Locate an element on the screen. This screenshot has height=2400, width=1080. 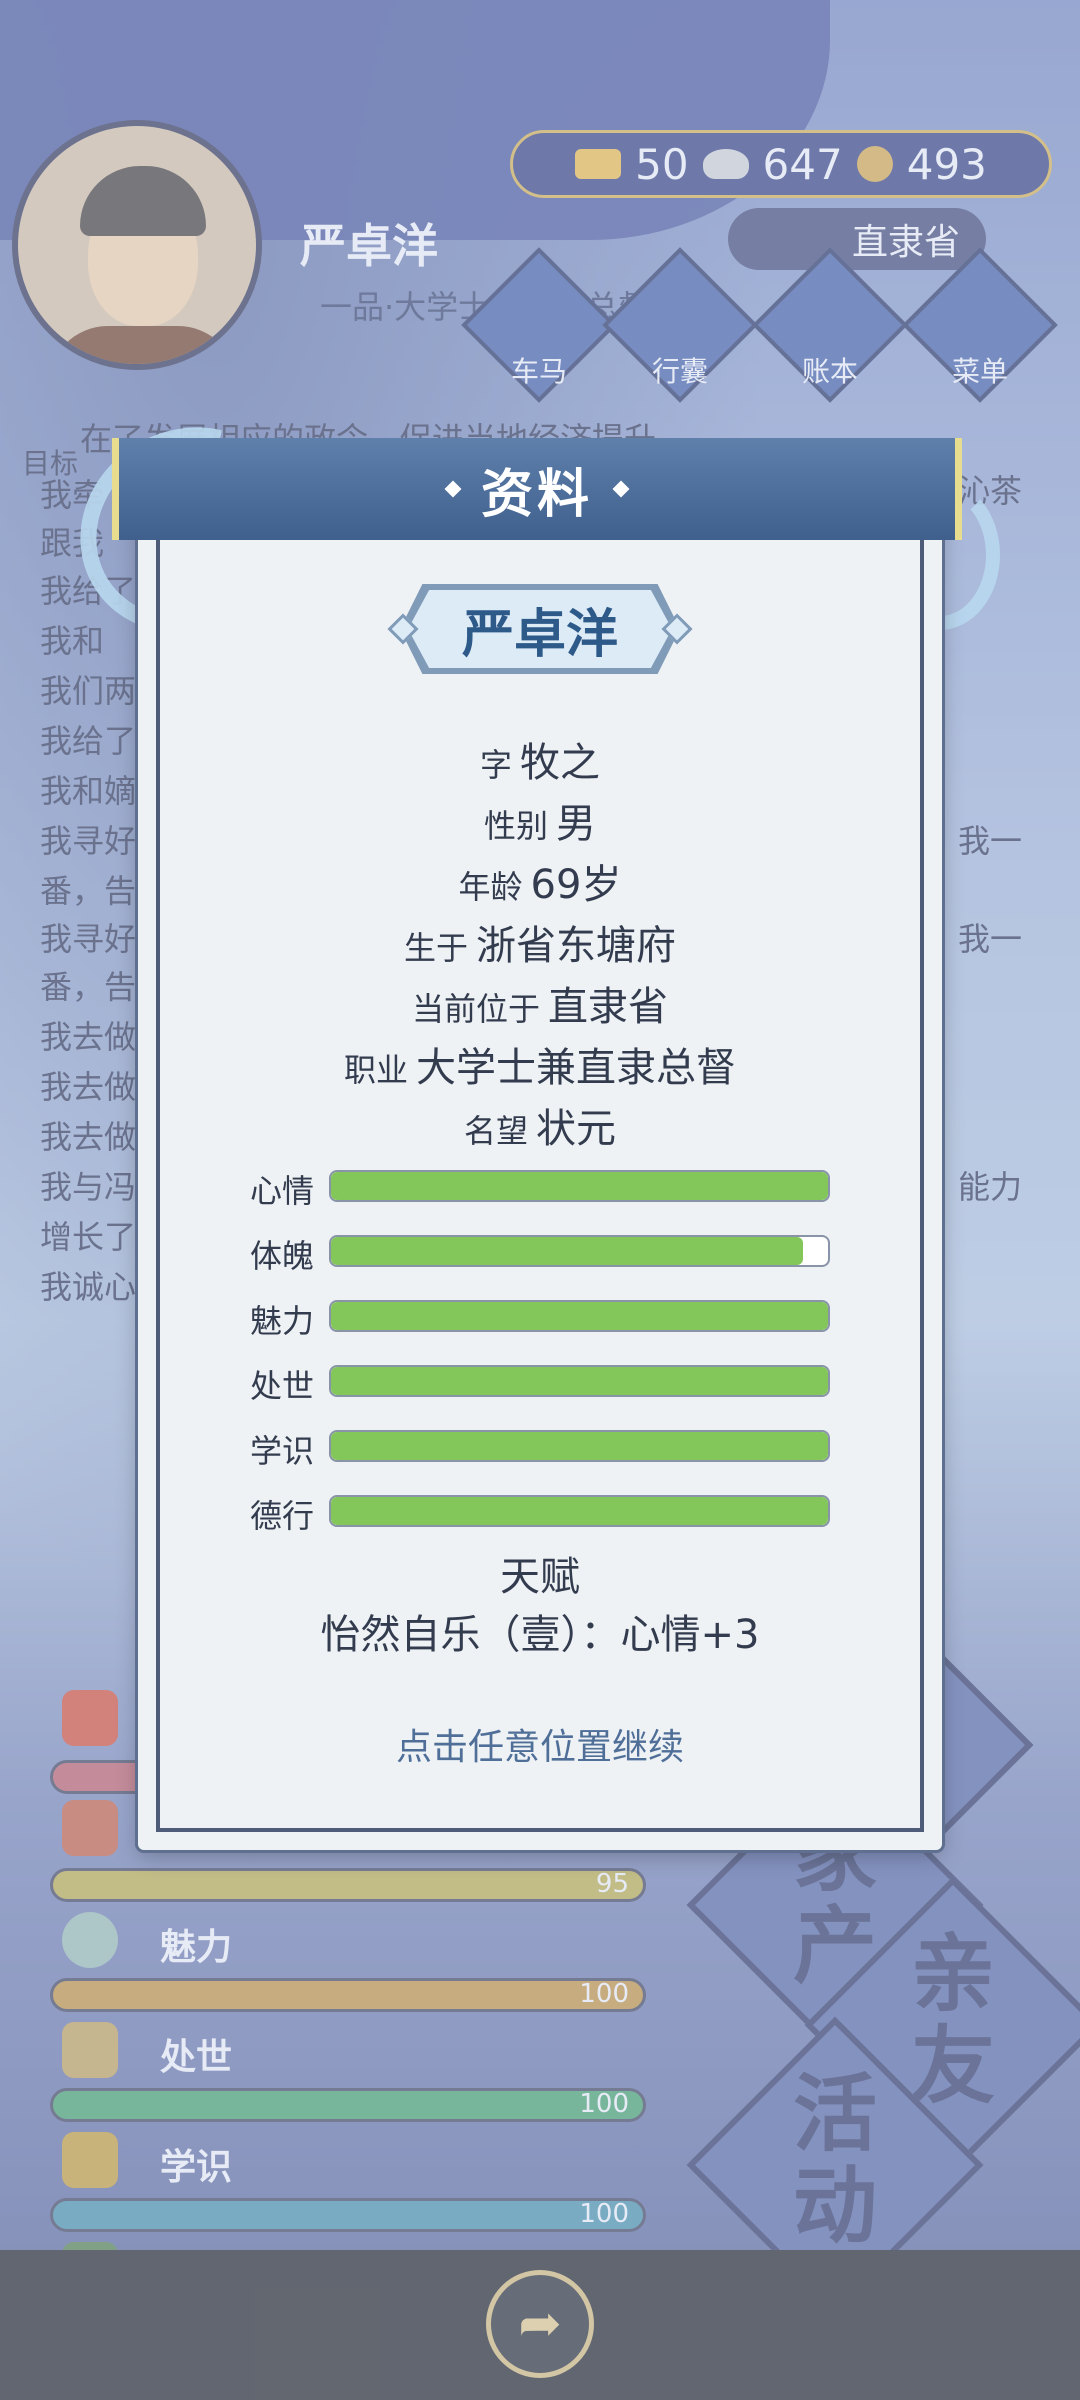
bar-charm is located at coordinates (579, 1316).